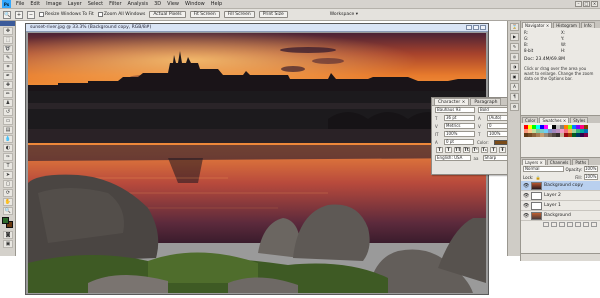 Image resolution: width=600 pixels, height=298 pixels. Describe the element at coordinates (31, 14) in the screenshot. I see `zoom-out-icon: −` at that location.